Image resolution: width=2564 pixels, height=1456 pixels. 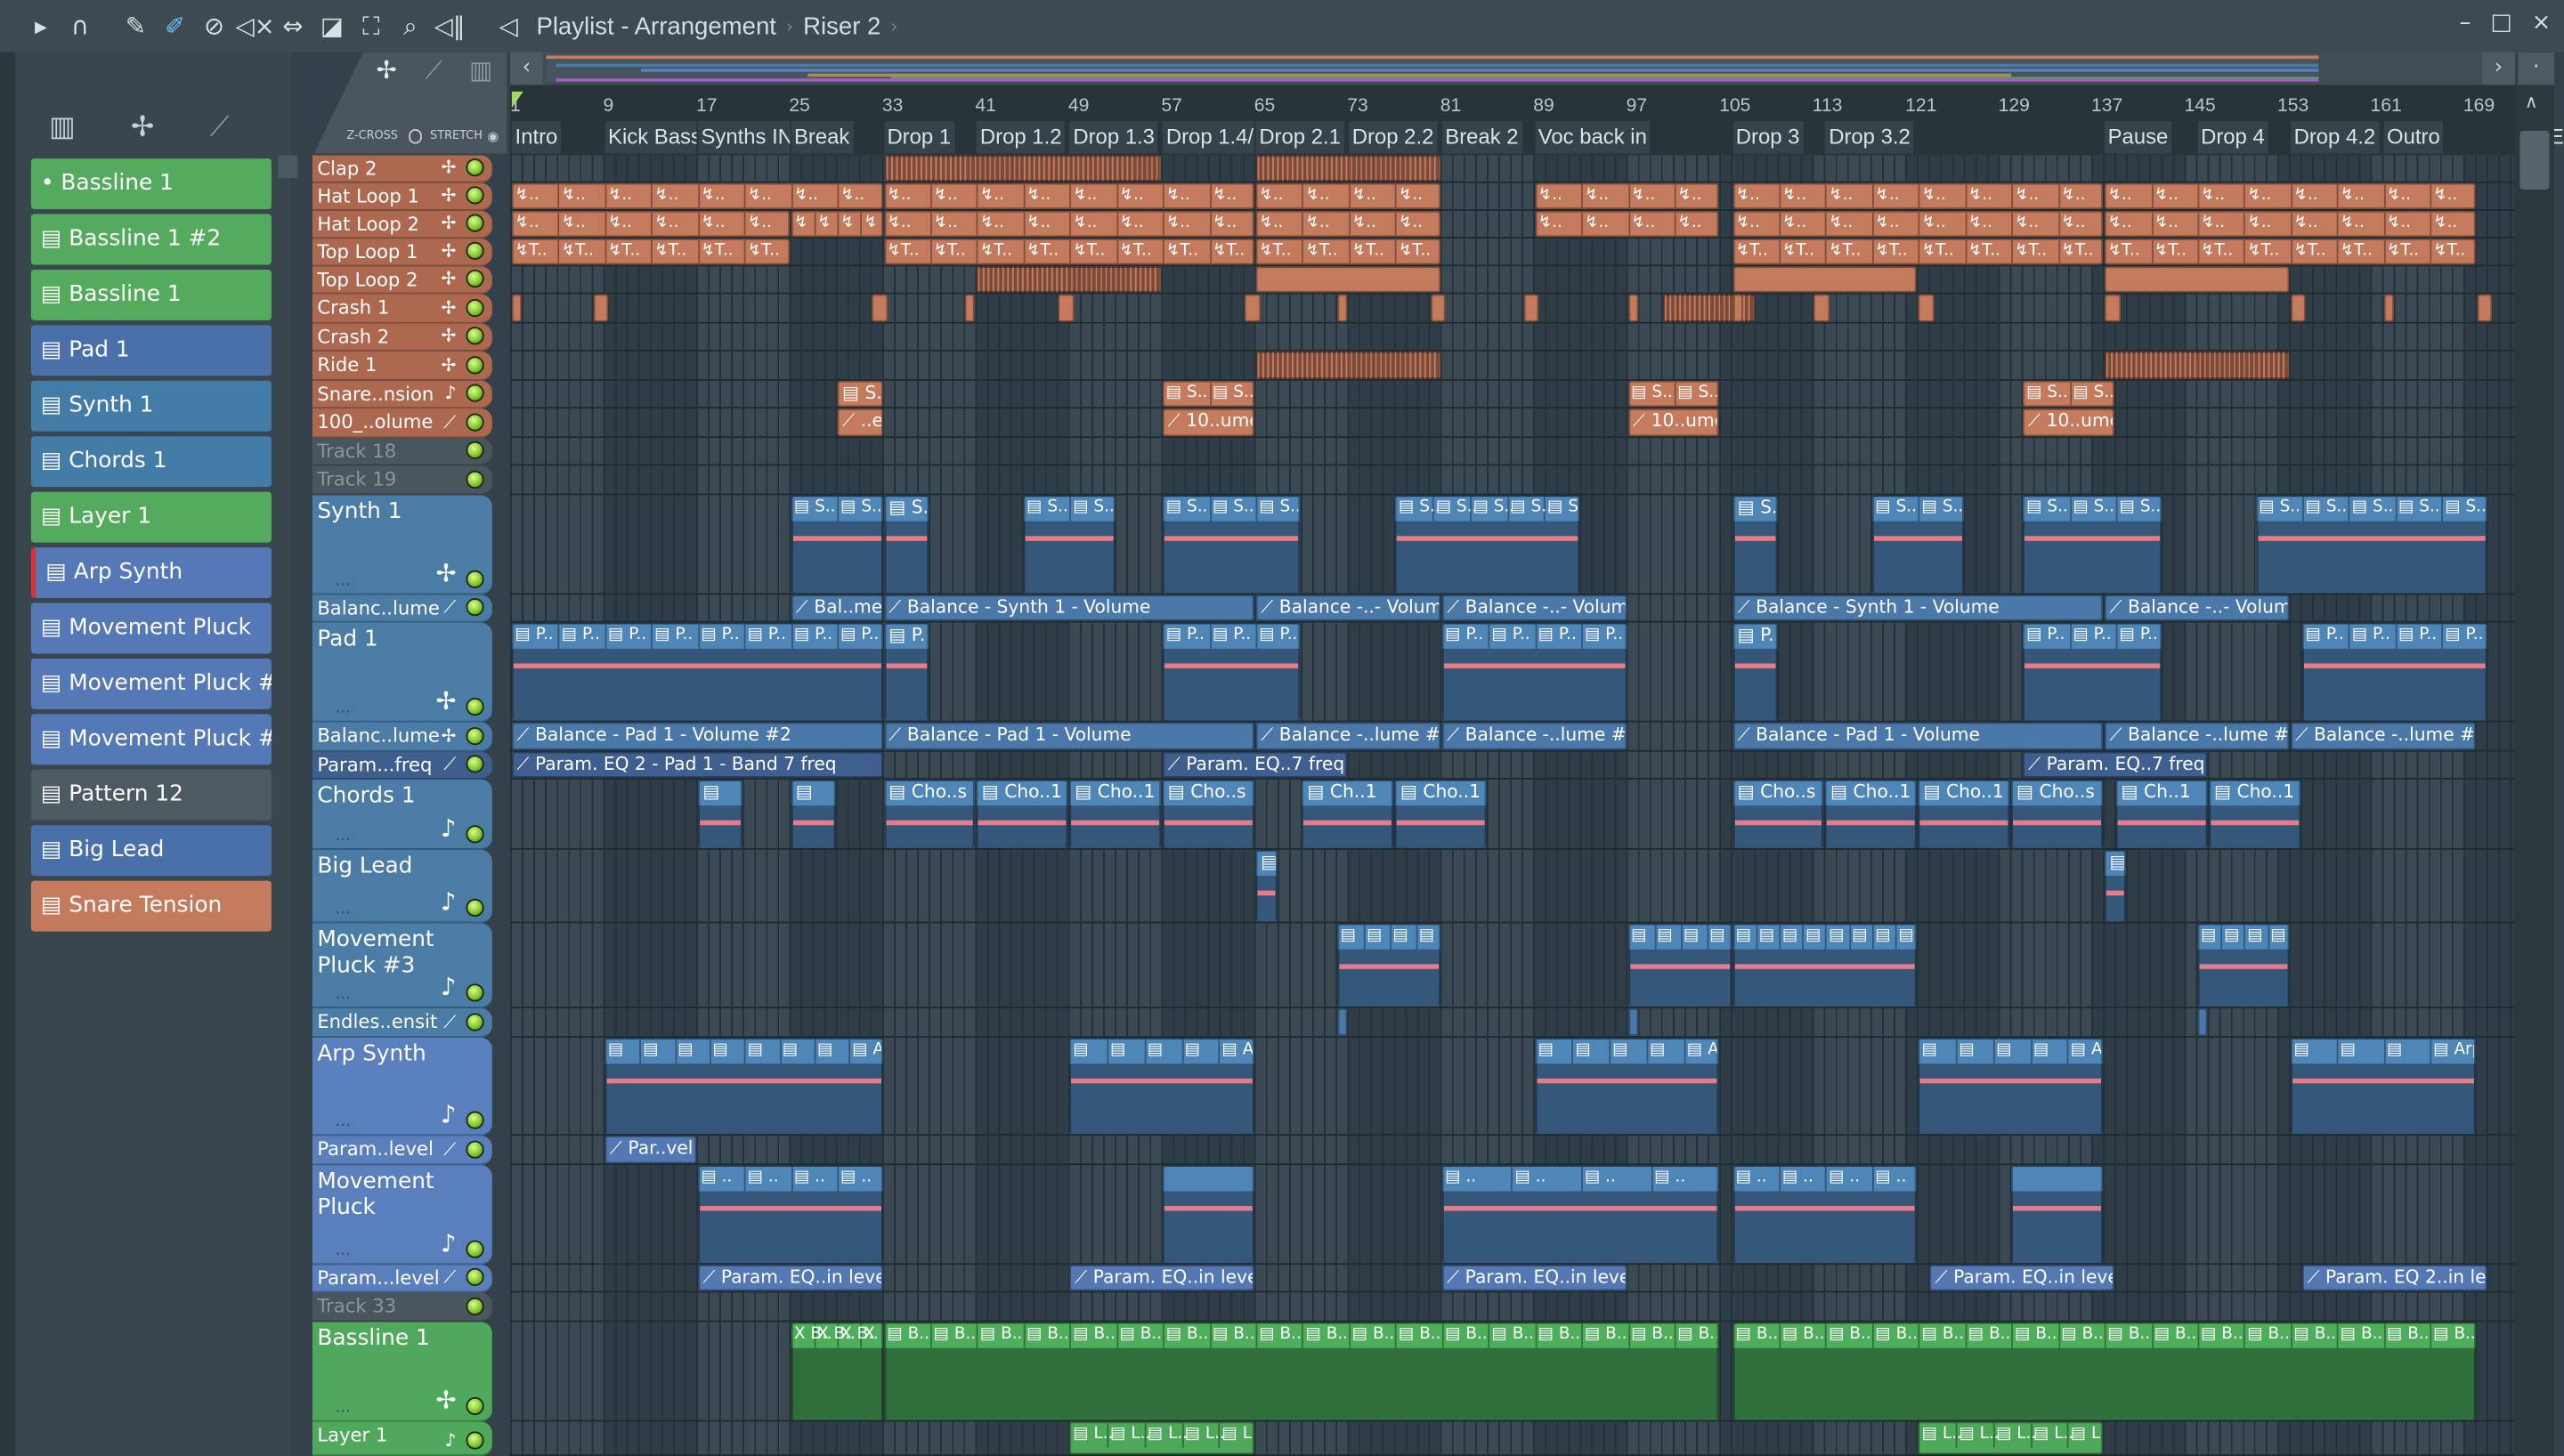 What do you see at coordinates (404, 952) in the screenshot?
I see `track-name: Movement Pluck #3` at bounding box center [404, 952].